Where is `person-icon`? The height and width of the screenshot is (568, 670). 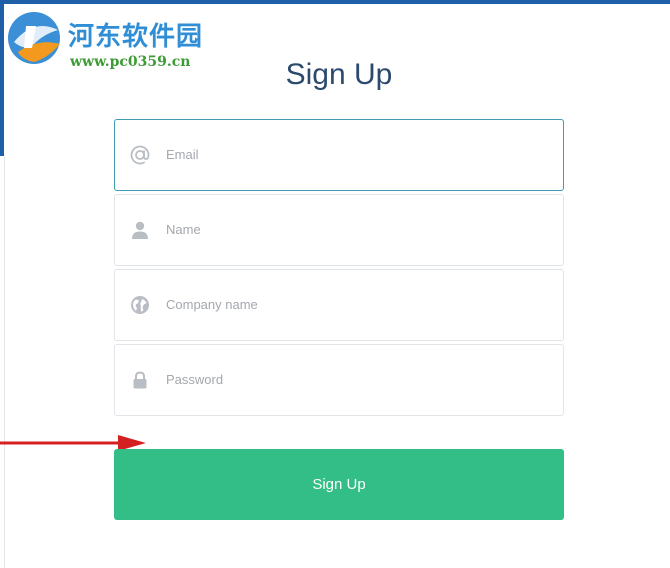 person-icon is located at coordinates (140, 230).